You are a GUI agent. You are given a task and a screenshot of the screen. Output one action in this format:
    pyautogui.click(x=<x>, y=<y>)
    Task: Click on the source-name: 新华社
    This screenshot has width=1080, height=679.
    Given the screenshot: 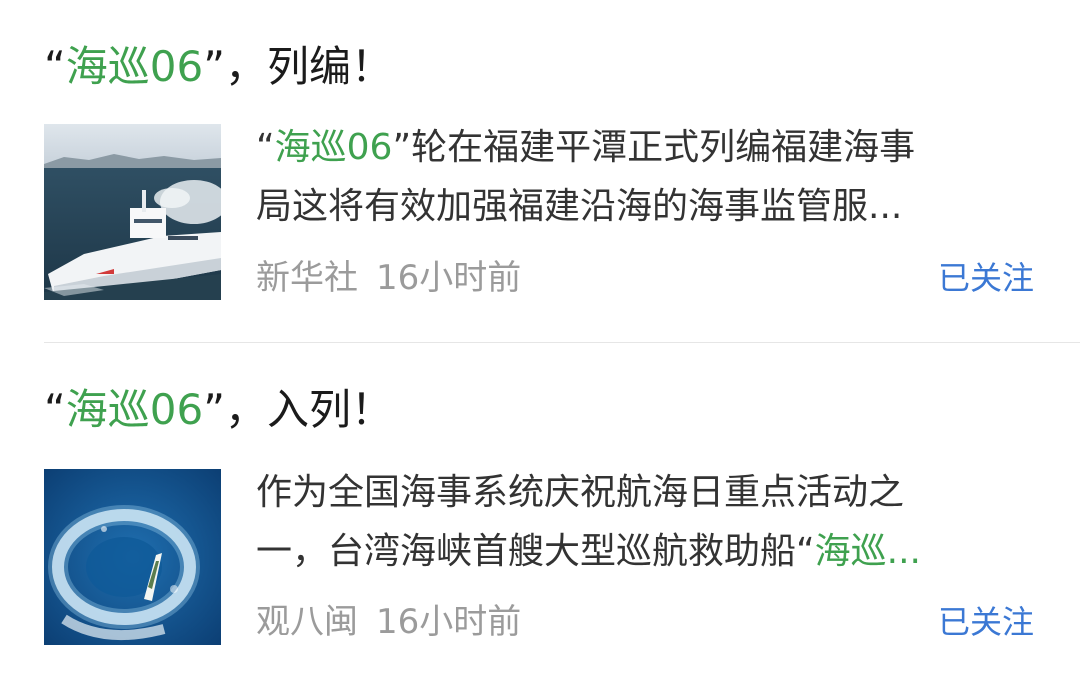 What is the action you would take?
    pyautogui.click(x=307, y=278)
    